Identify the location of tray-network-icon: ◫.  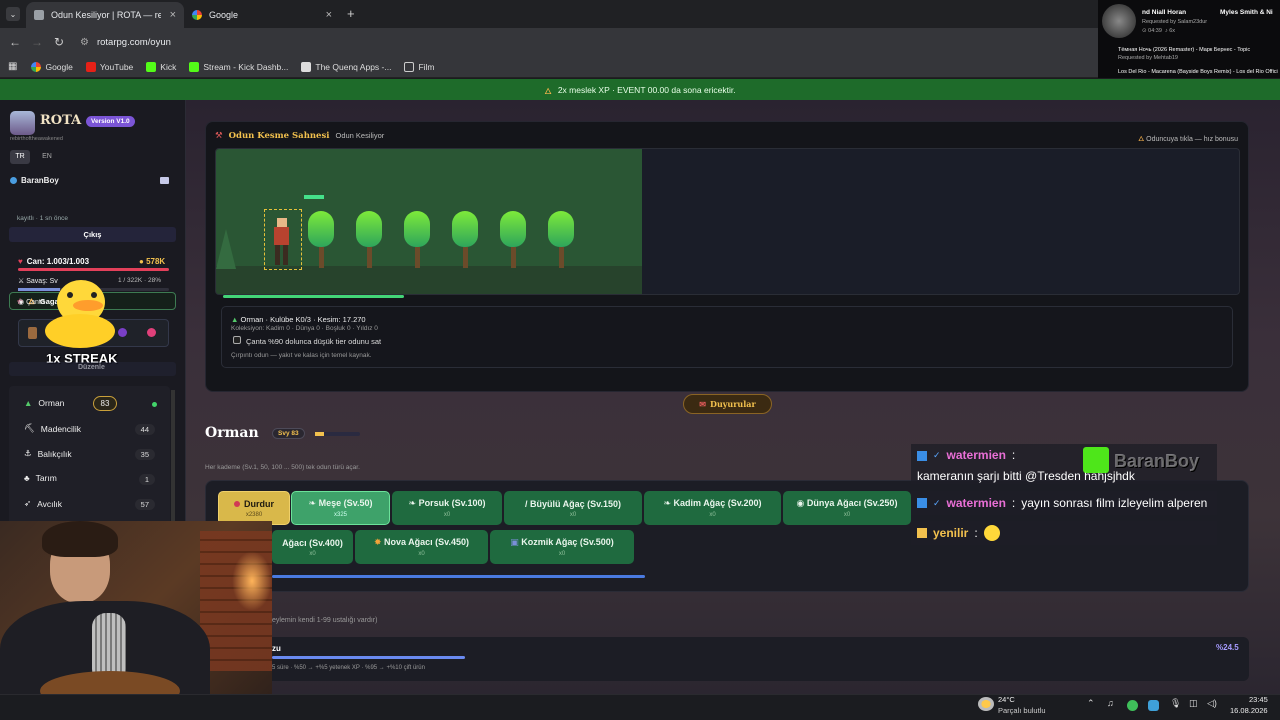
(1193, 703).